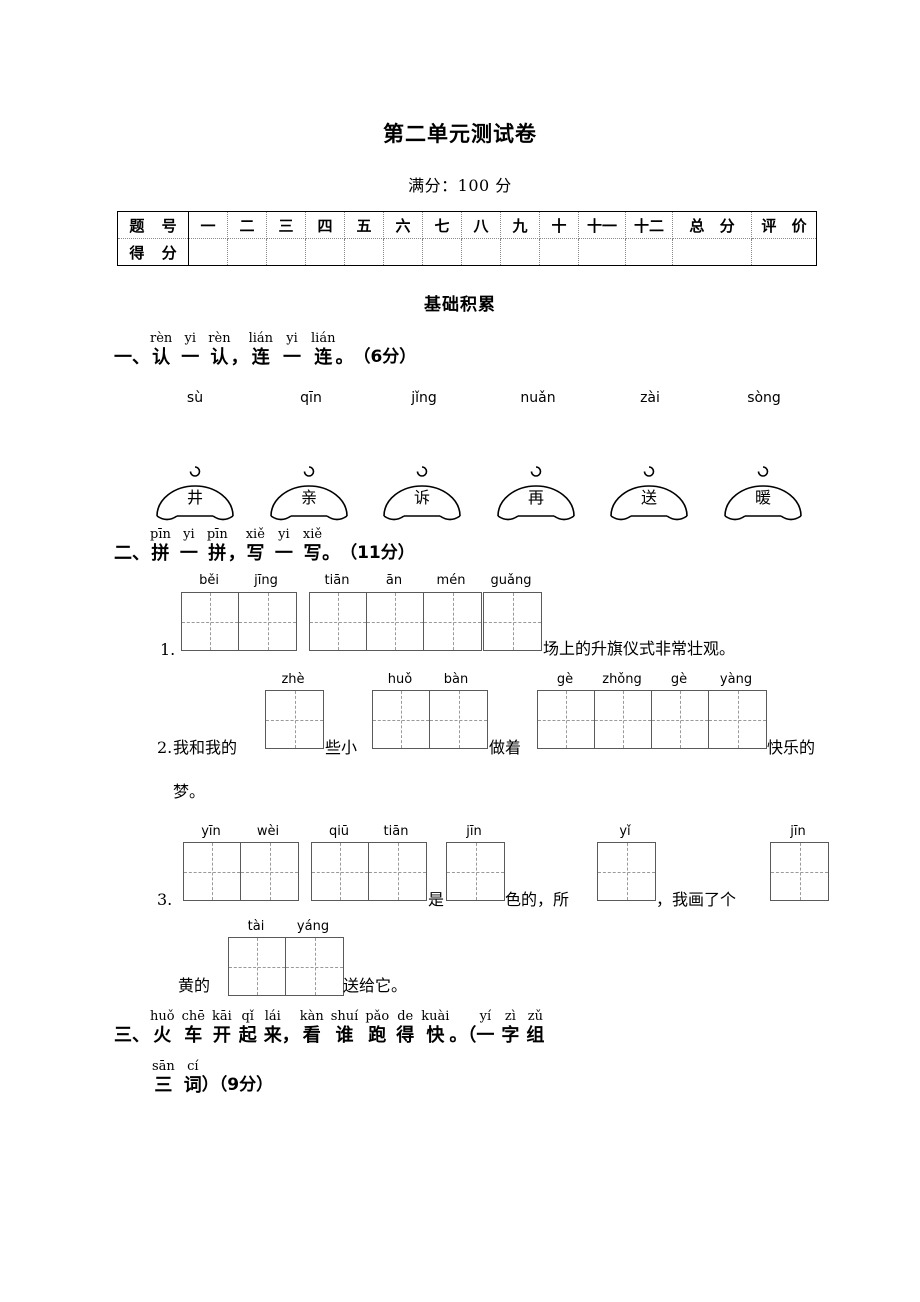 Image resolution: width=920 pixels, height=1302 pixels. What do you see at coordinates (165, 899) in the screenshot?
I see `q2-line3-number: 3.` at bounding box center [165, 899].